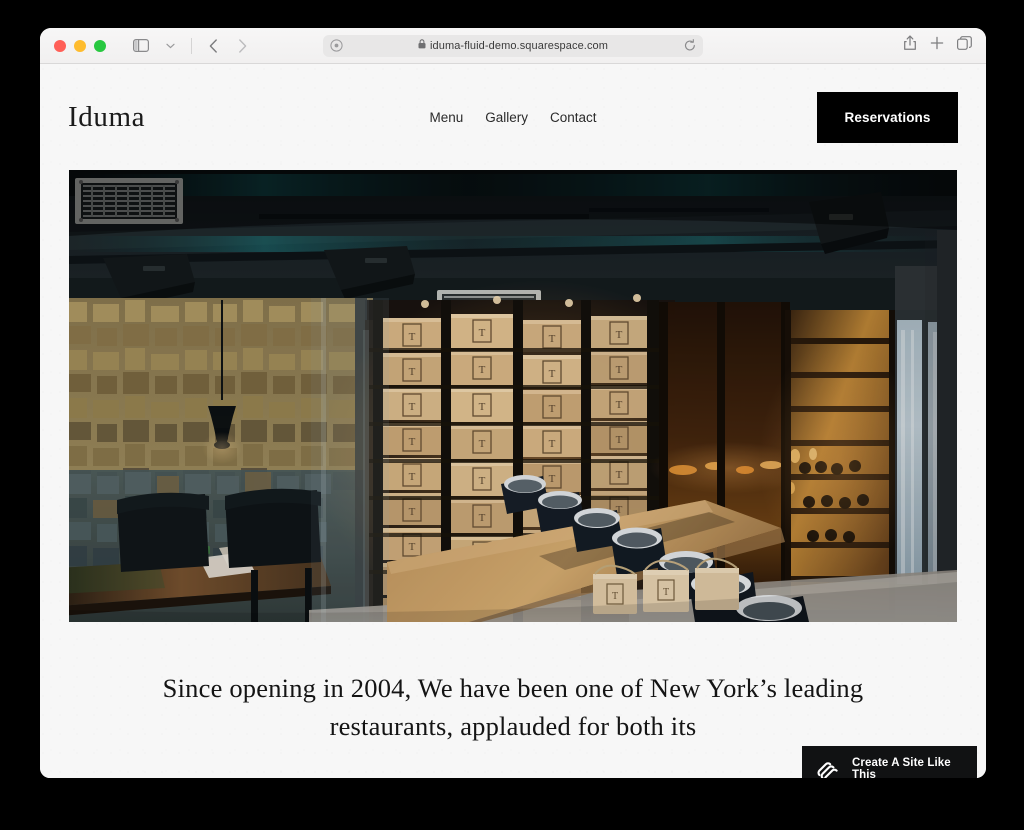 The image size is (1024, 830). I want to click on address-field: iduma-fluid-demo.squarespace.com, so click(513, 45).